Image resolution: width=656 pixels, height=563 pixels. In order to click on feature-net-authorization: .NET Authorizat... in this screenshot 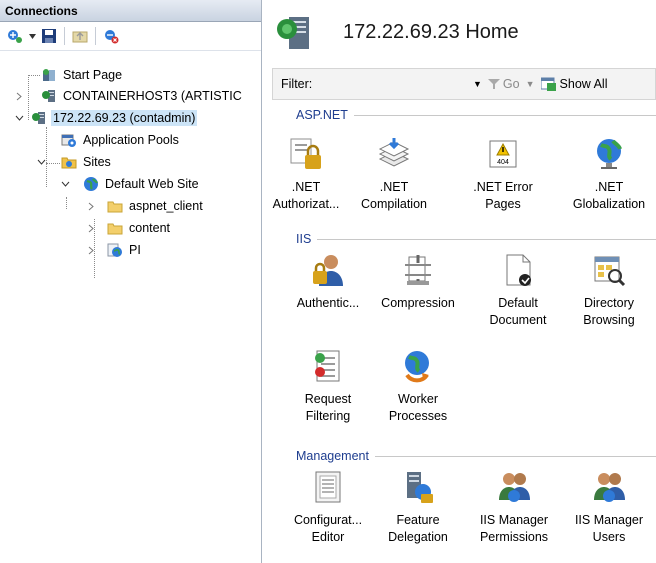, I will do `click(306, 173)`.